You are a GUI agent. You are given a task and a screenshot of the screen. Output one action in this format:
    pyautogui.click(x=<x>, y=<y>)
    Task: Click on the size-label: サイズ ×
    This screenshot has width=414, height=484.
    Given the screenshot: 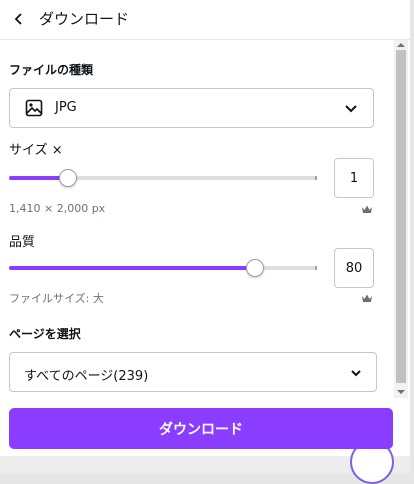 What is the action you would take?
    pyautogui.click(x=36, y=150)
    